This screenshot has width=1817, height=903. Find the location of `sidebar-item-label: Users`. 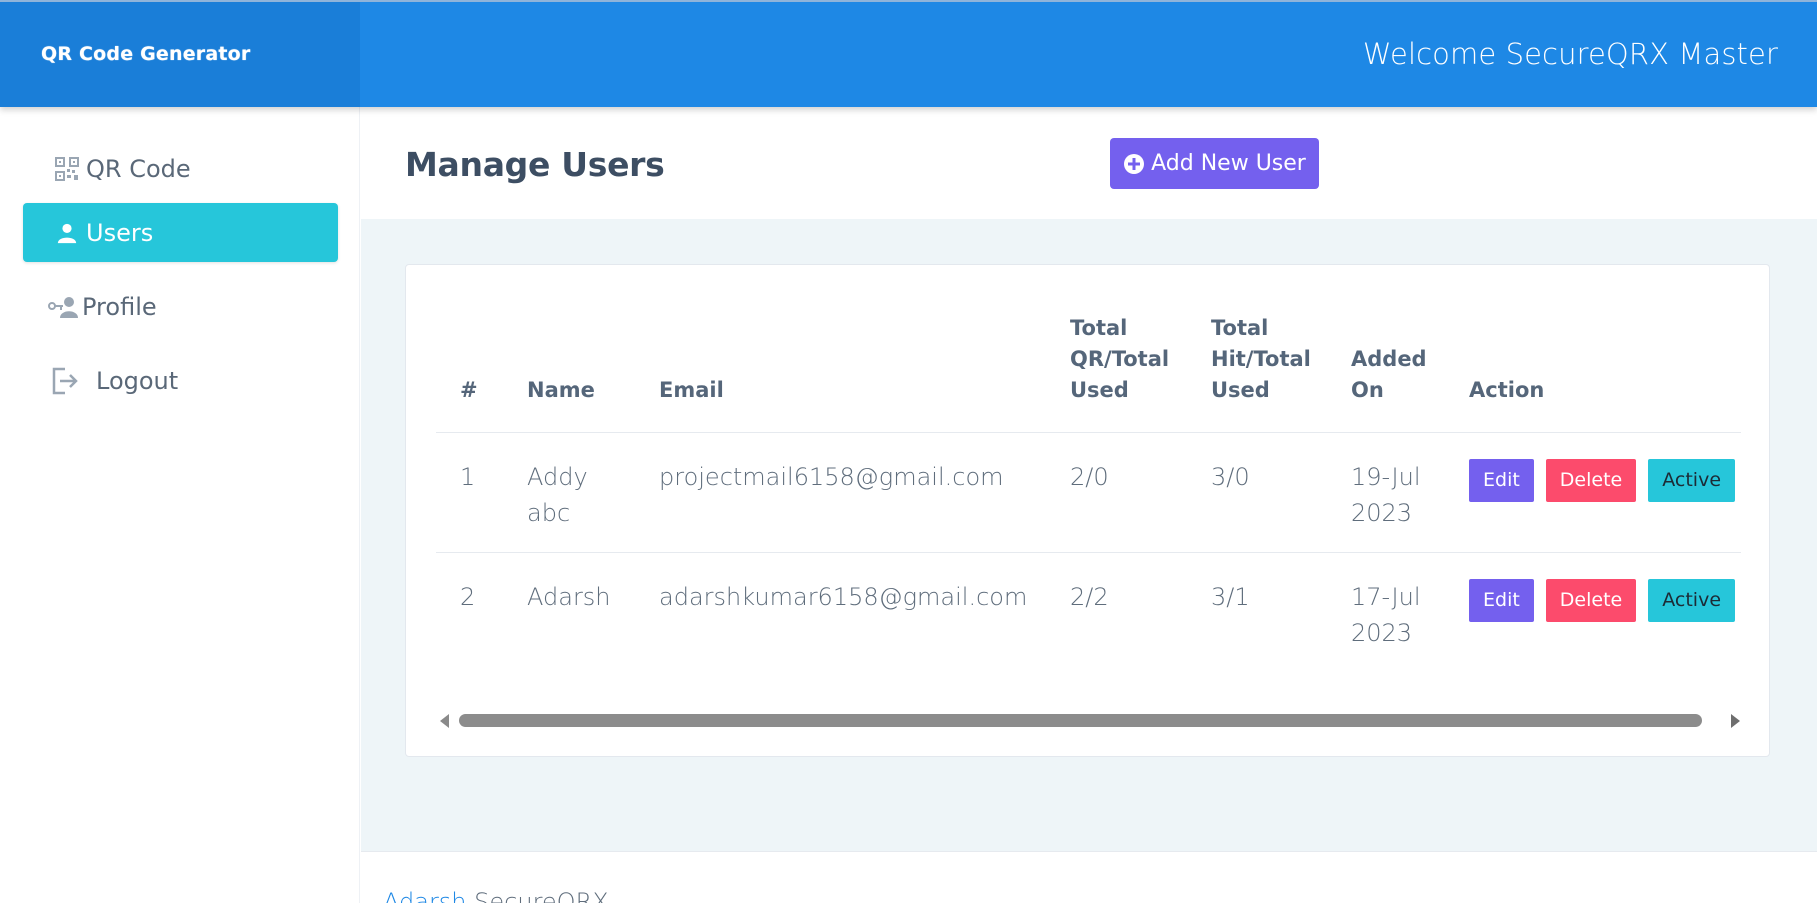

sidebar-item-label: Users is located at coordinates (120, 232).